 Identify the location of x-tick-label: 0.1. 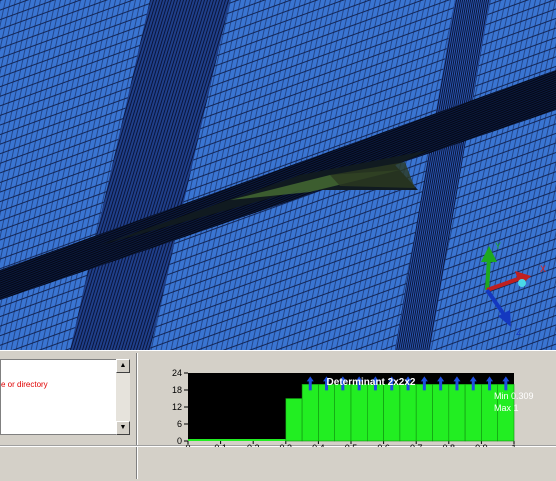
(220, 445).